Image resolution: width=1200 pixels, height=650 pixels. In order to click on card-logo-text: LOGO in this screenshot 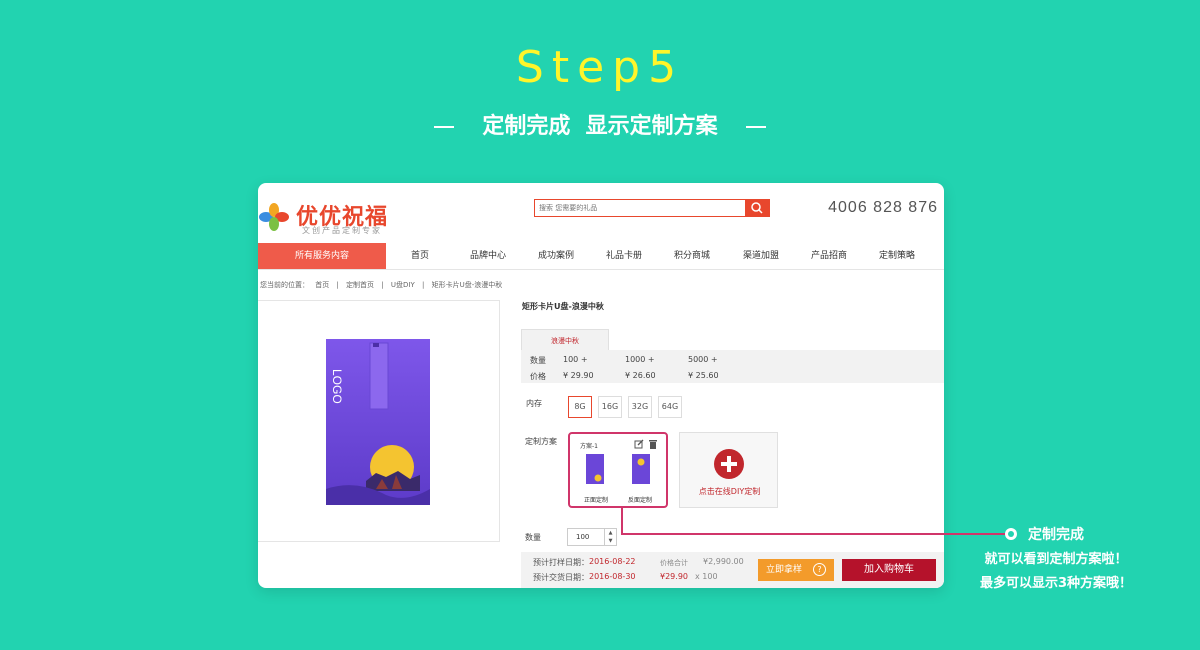, I will do `click(337, 386)`.